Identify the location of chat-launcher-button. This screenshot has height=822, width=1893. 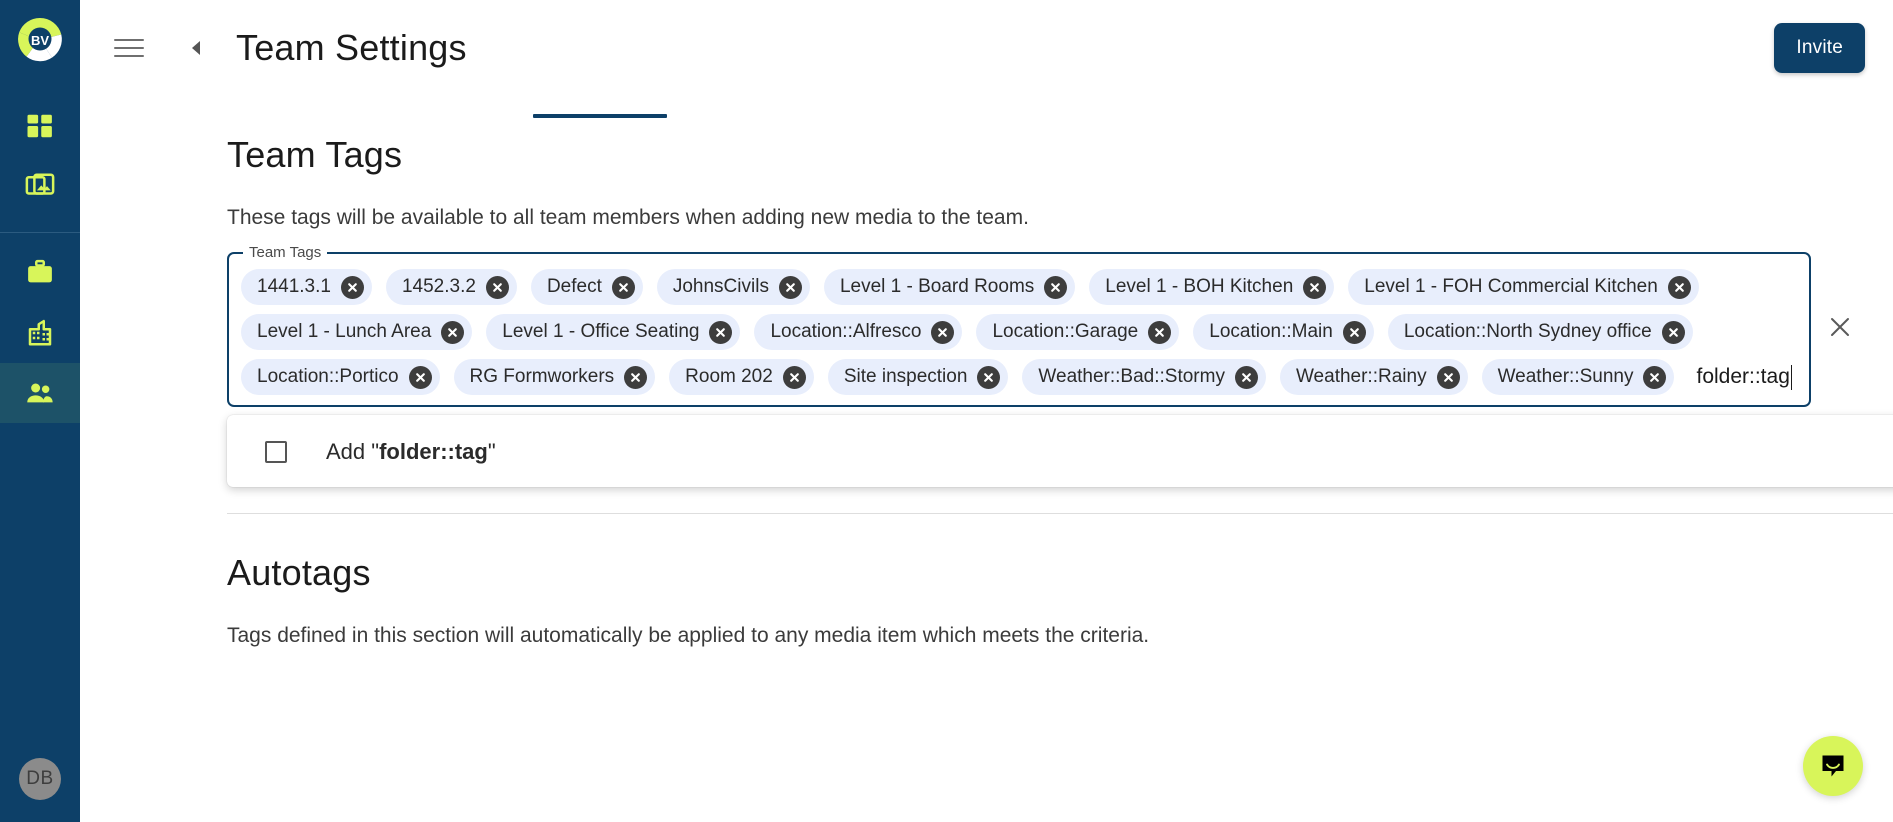
(1833, 766).